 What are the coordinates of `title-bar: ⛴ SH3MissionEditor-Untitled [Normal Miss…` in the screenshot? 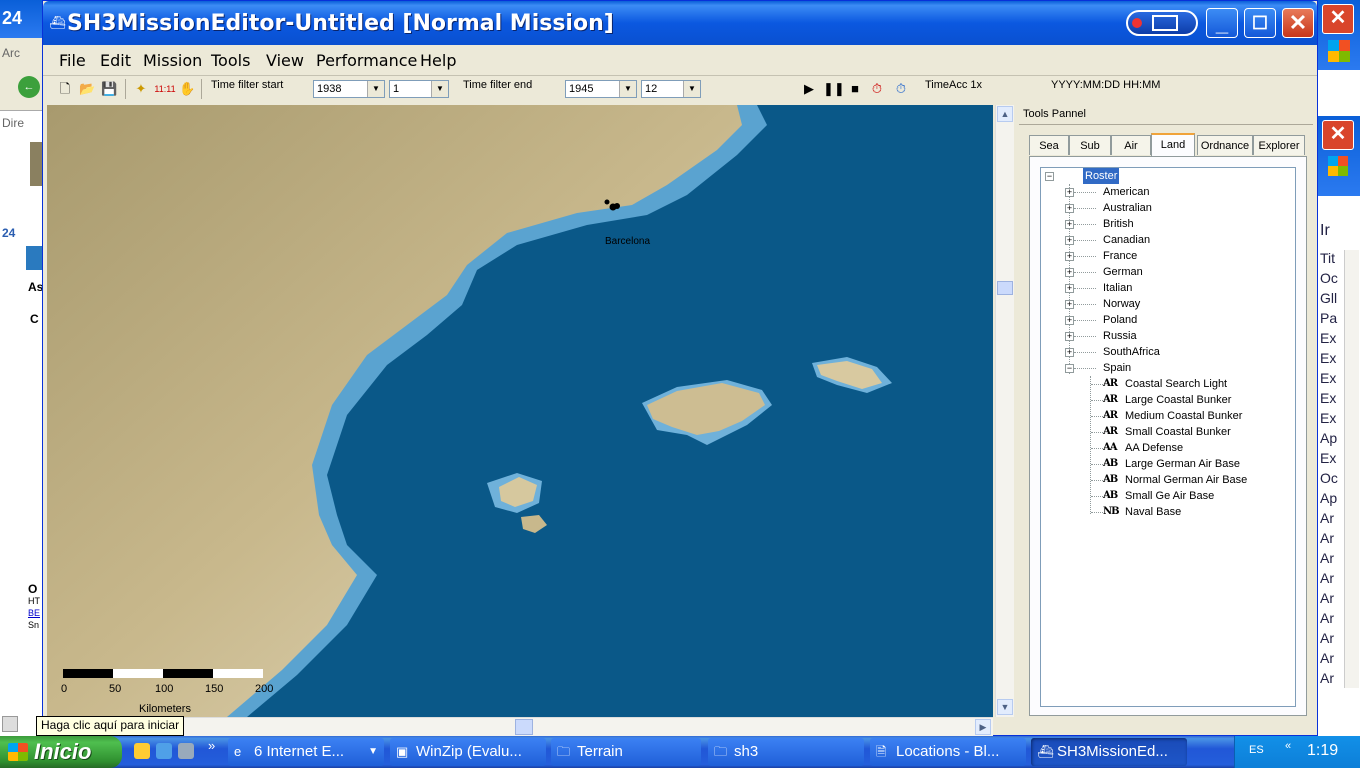 It's located at (680, 23).